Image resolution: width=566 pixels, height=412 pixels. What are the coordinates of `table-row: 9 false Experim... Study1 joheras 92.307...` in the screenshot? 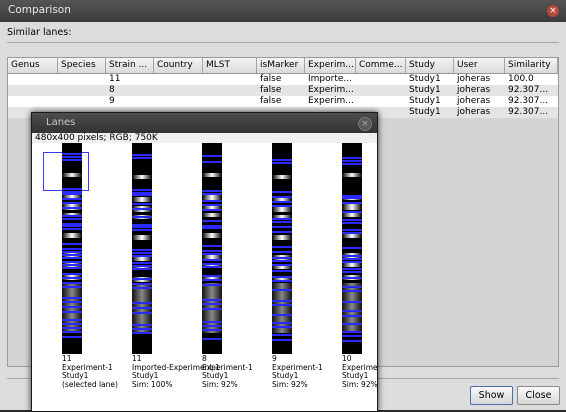 It's located at (283, 101).